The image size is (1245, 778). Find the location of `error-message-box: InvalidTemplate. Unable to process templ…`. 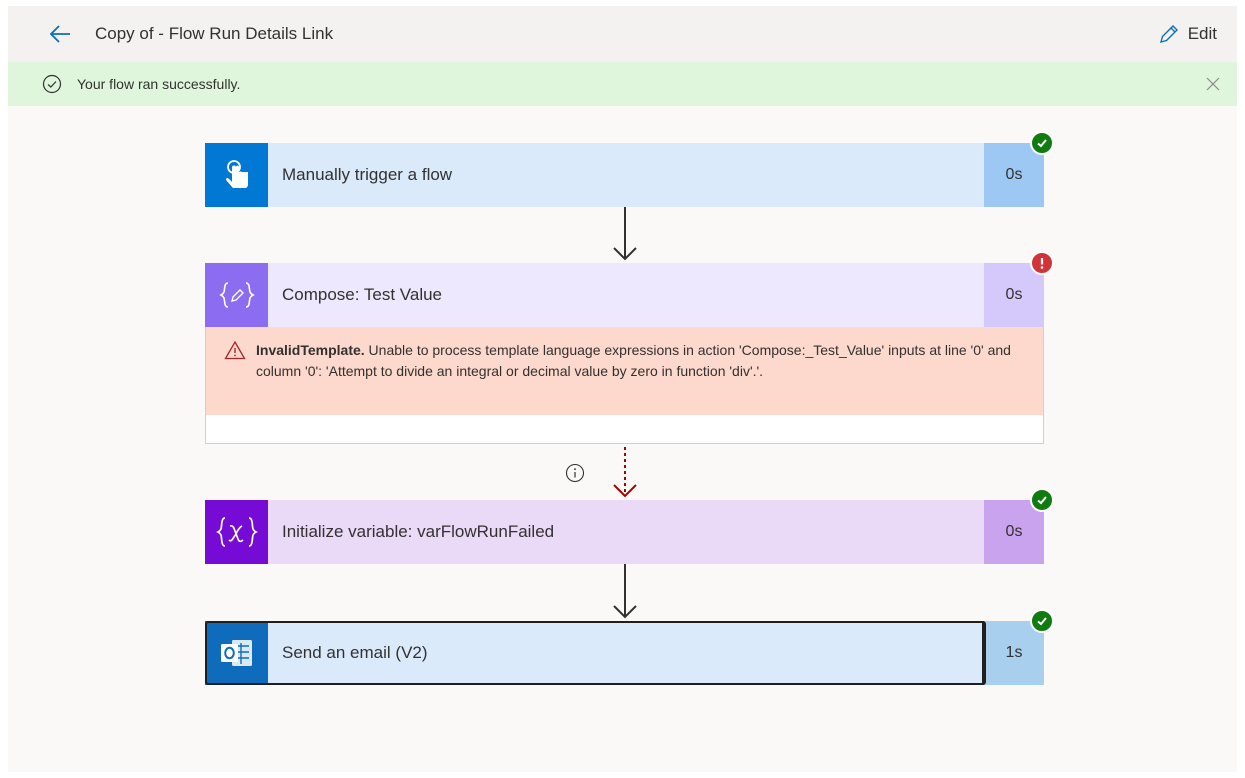

error-message-box: InvalidTemplate. Unable to process templ… is located at coordinates (624, 371).